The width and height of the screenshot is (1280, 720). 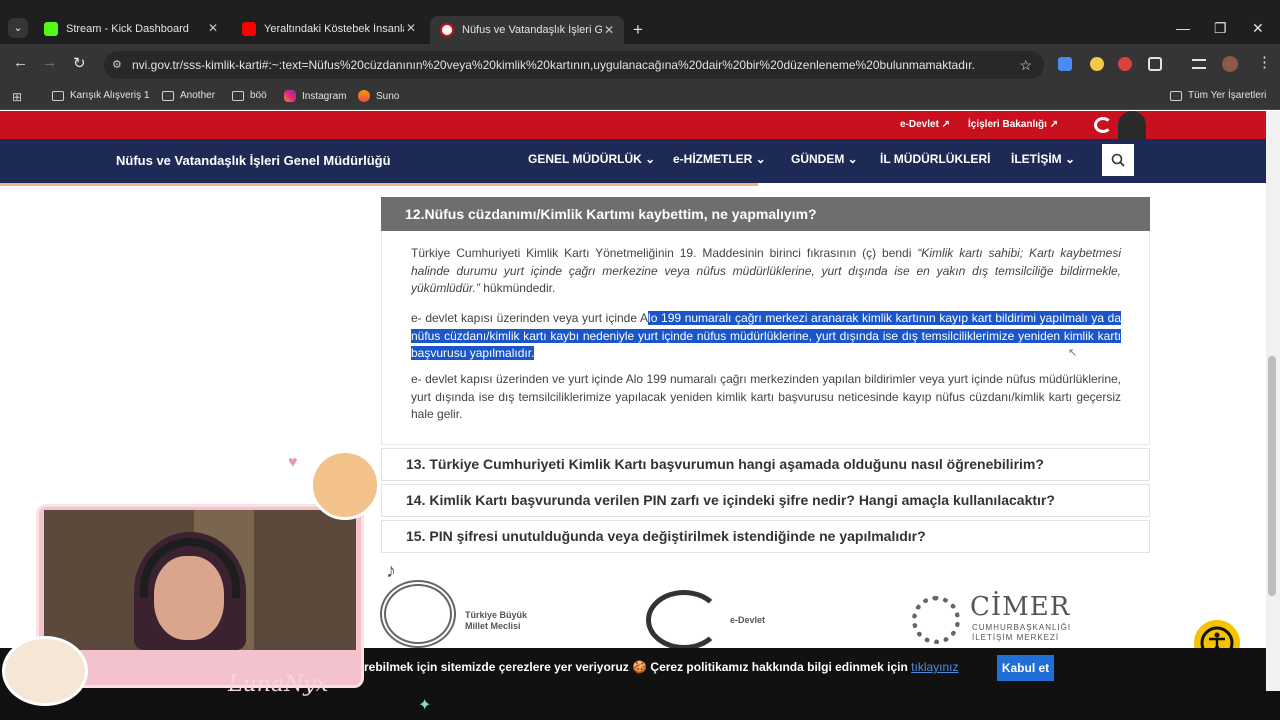 I want to click on new-tab-button: +, so click(x=638, y=30).